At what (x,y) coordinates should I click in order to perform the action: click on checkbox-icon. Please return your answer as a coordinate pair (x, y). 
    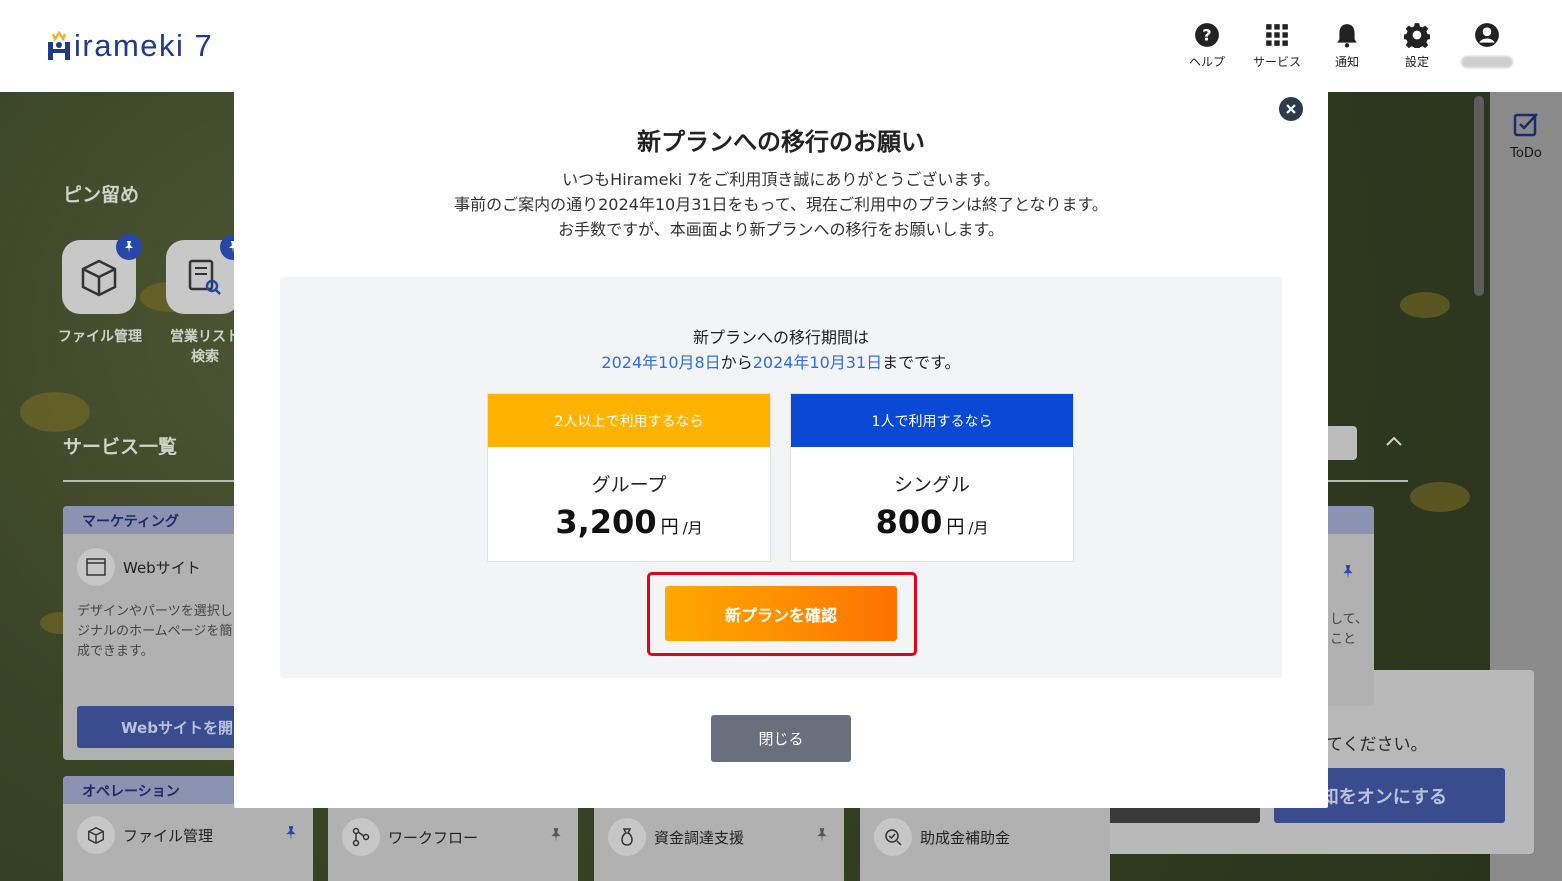
    Looking at the image, I should click on (1525, 125).